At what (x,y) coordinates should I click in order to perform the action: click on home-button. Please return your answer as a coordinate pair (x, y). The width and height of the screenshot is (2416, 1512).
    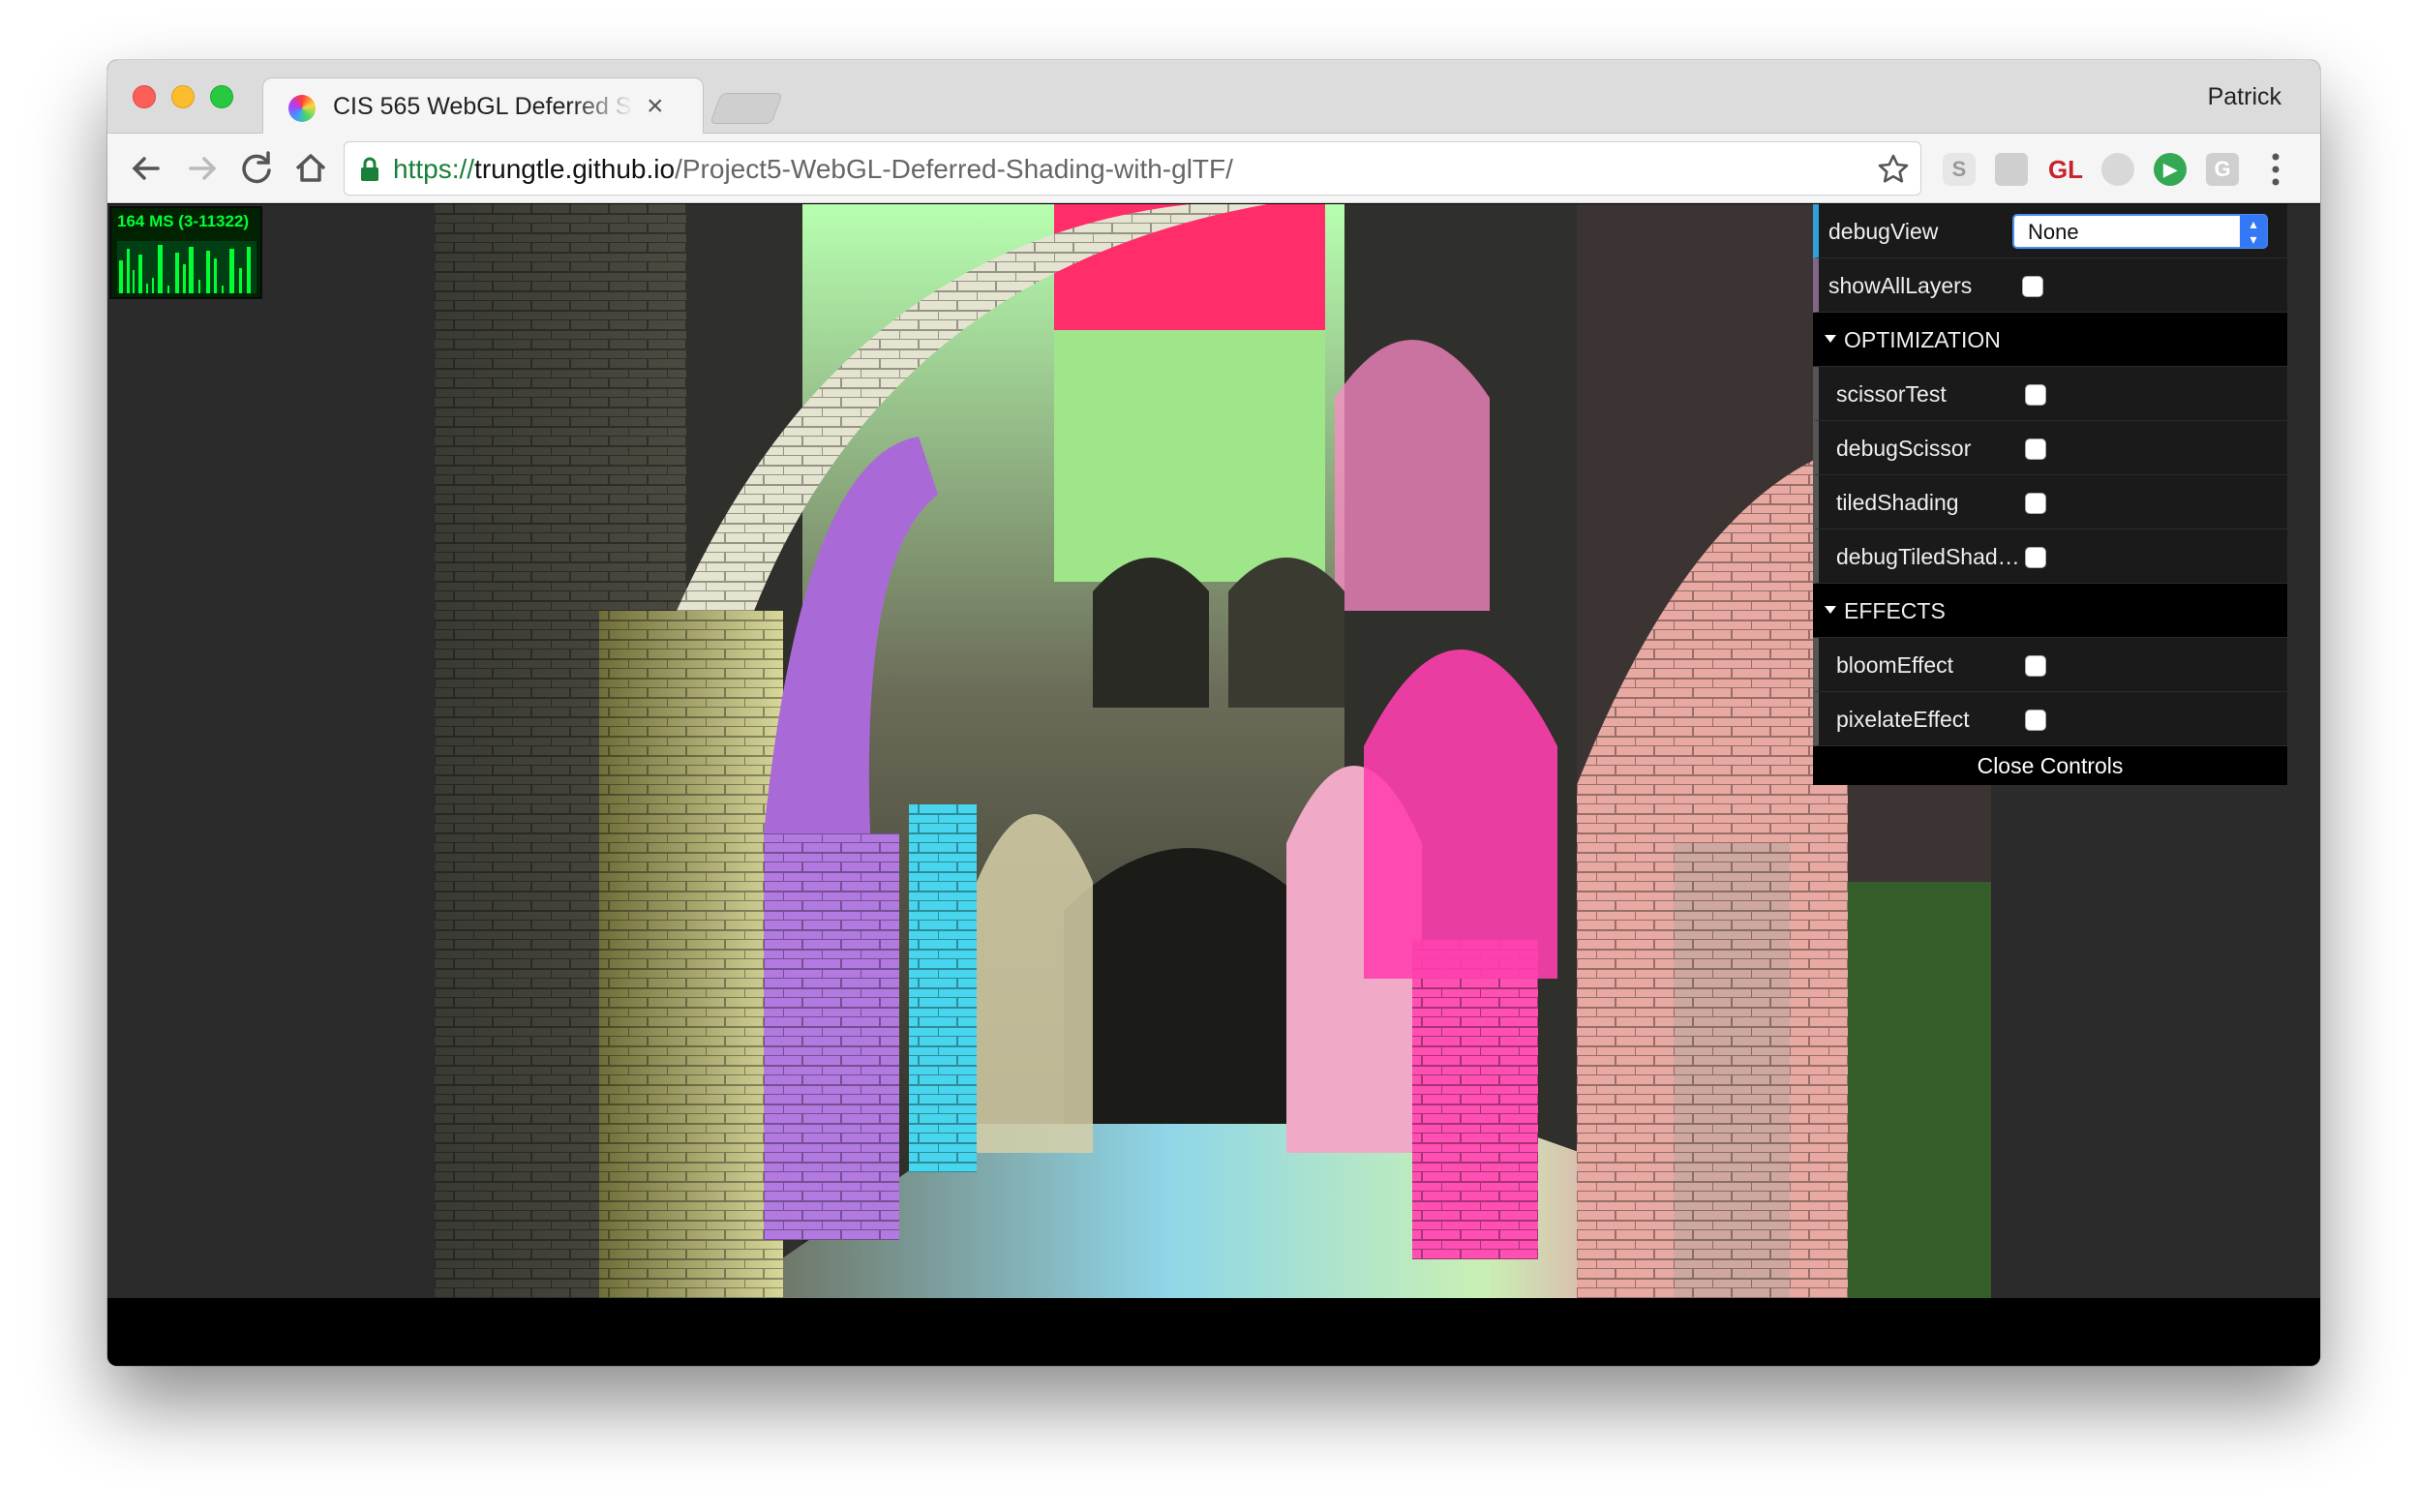
    Looking at the image, I should click on (310, 168).